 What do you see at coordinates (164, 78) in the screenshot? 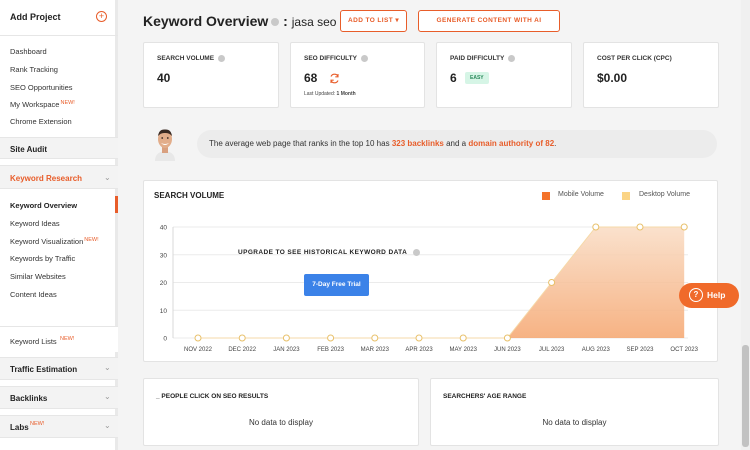
I see `search-volume-value: 40` at bounding box center [164, 78].